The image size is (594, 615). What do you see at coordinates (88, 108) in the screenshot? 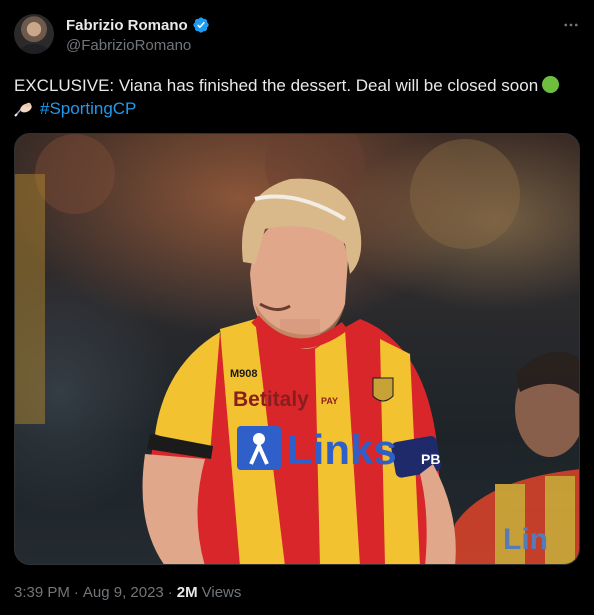
I see `hashtag-link: #SportingCP` at bounding box center [88, 108].